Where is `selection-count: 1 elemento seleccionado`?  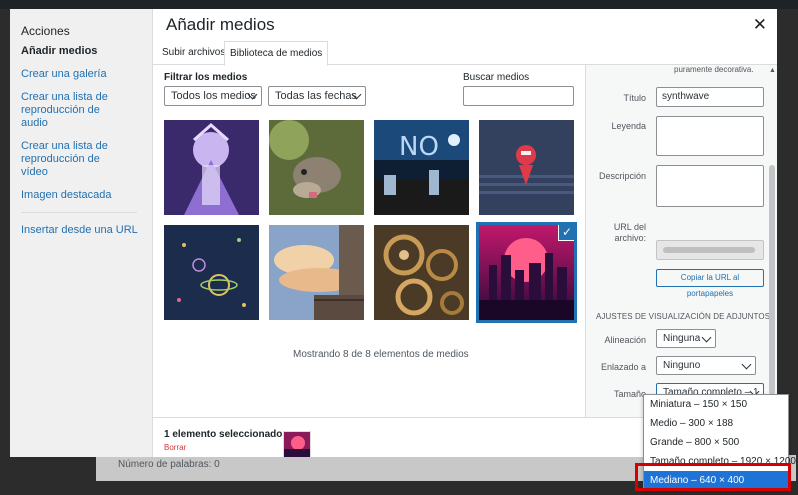 selection-count: 1 elemento seleccionado is located at coordinates (223, 434).